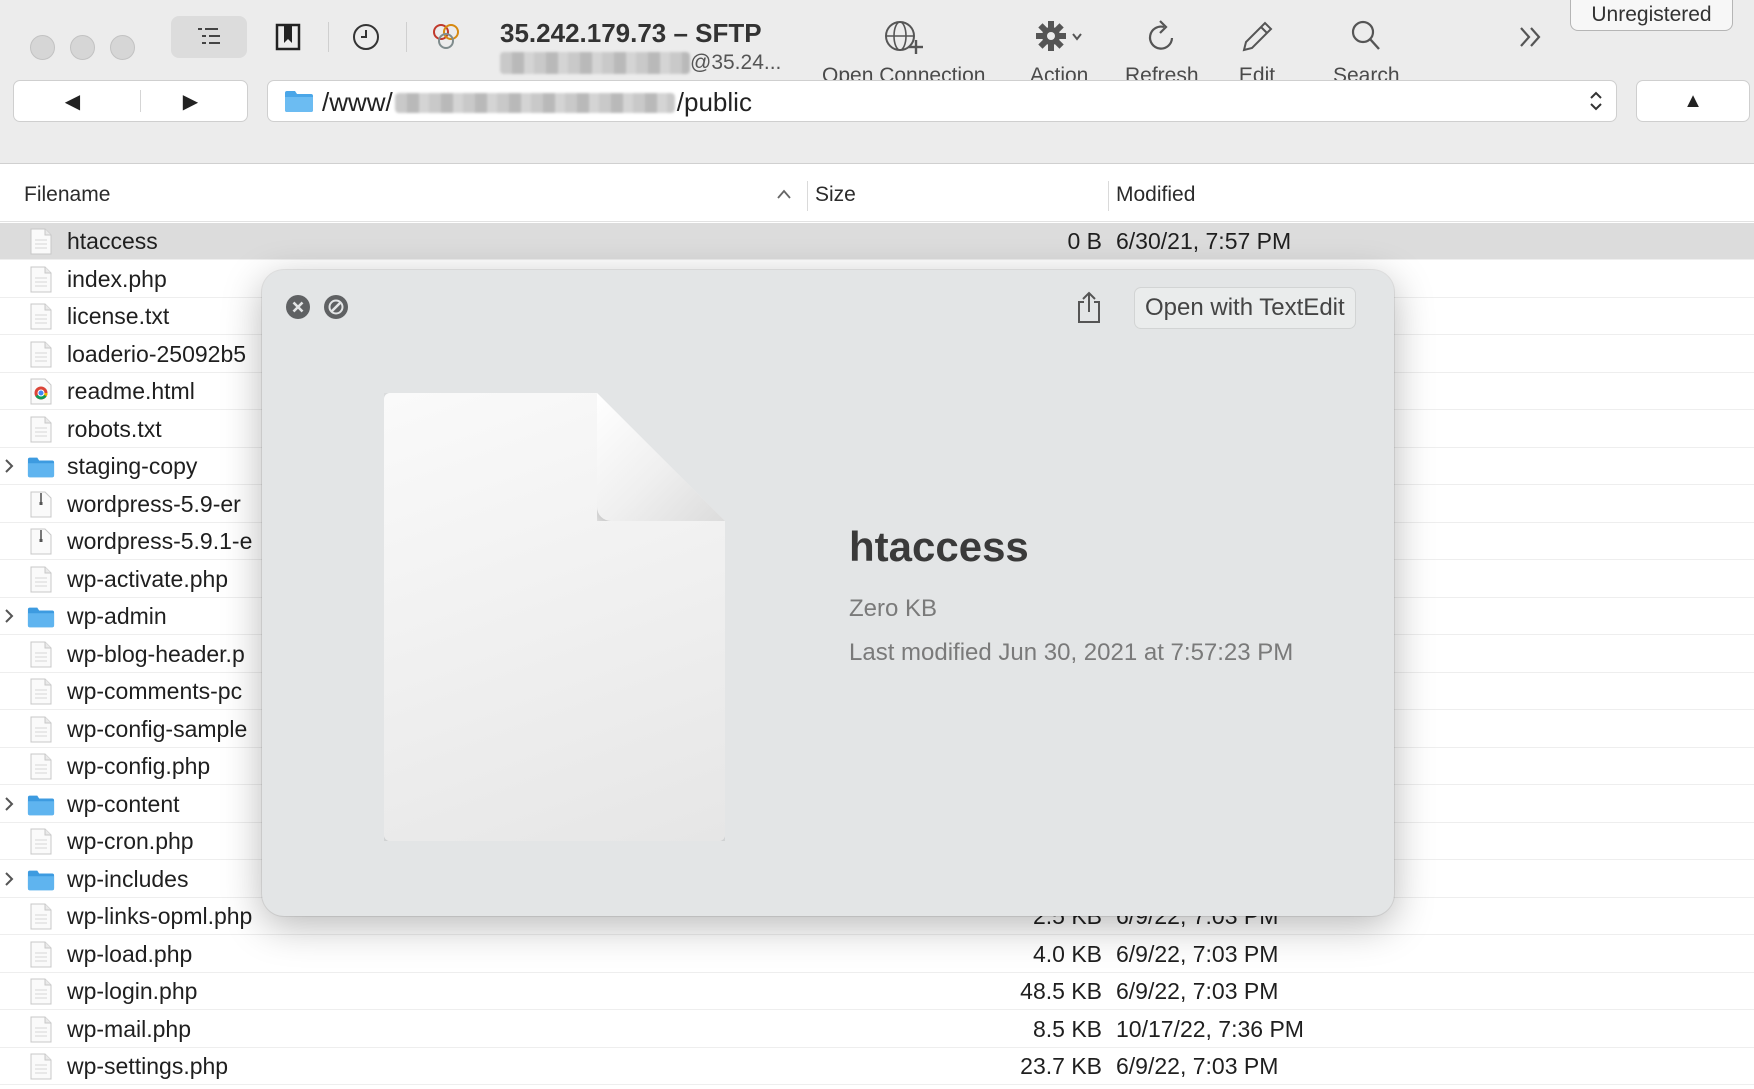  Describe the element at coordinates (131, 391) in the screenshot. I see `file-name: readme.html` at that location.